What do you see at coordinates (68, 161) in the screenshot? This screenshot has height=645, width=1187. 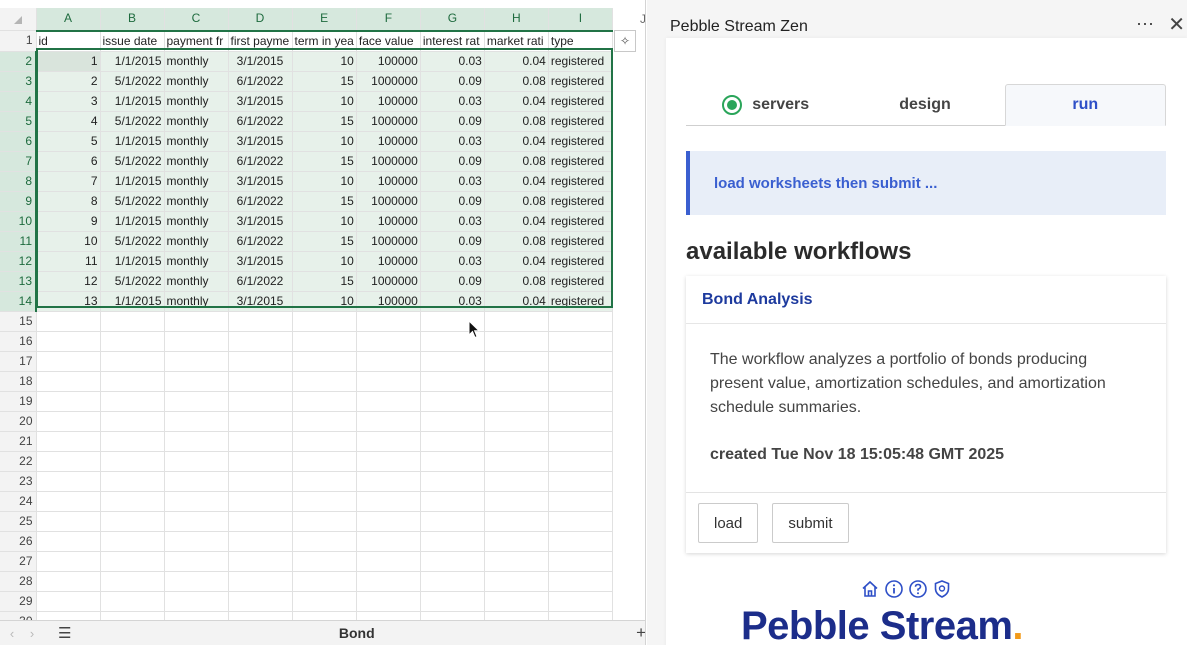 I see `cell: 6` at bounding box center [68, 161].